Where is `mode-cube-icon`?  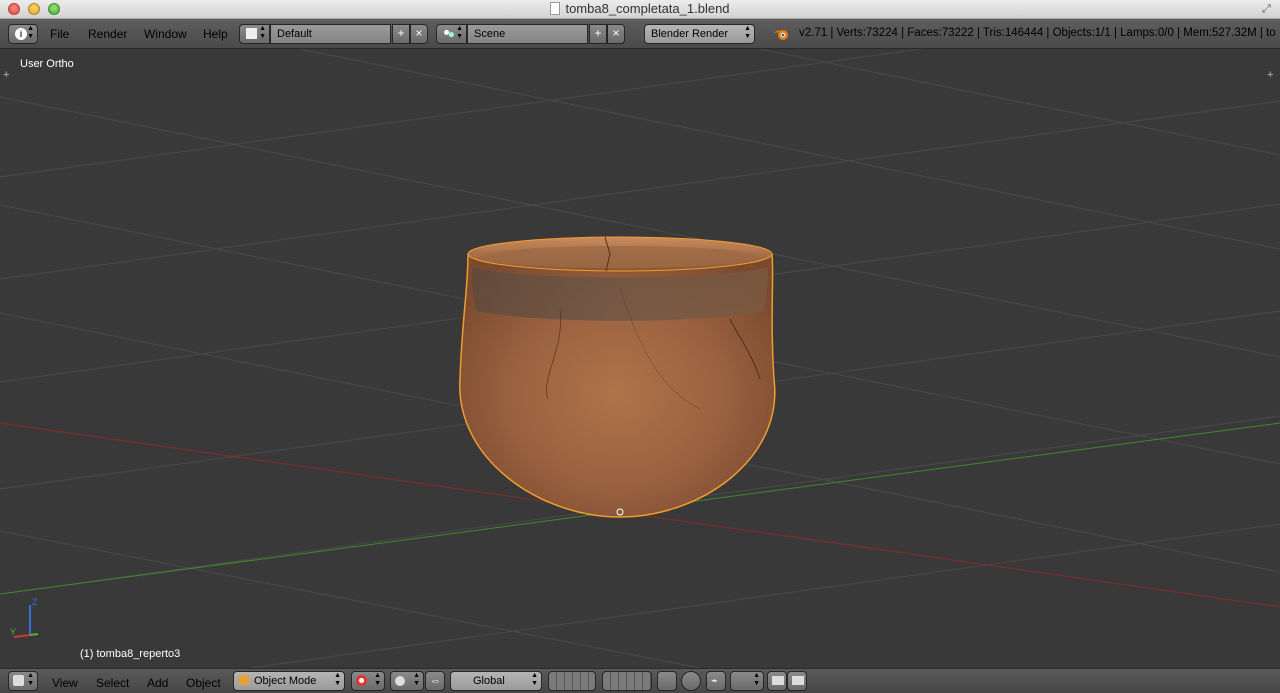
mode-cube-icon is located at coordinates (244, 680).